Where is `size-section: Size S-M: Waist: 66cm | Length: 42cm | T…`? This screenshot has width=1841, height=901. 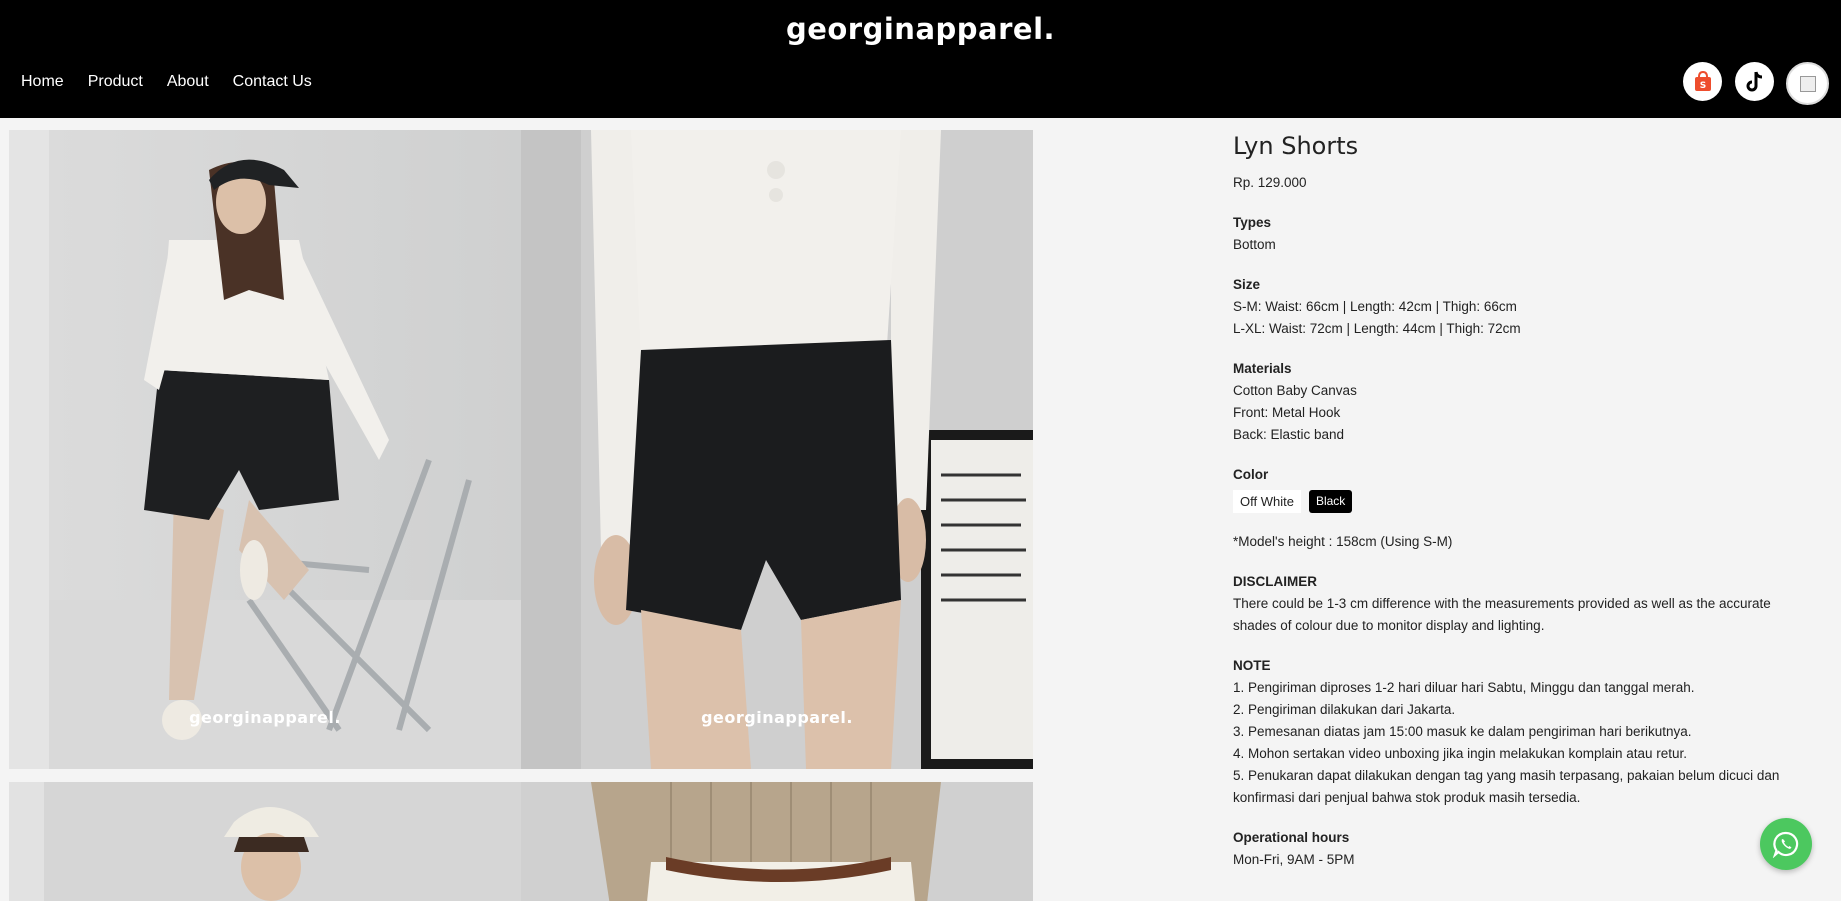 size-section: Size S-M: Waist: 66cm | Length: 42cm | T… is located at coordinates (1518, 307).